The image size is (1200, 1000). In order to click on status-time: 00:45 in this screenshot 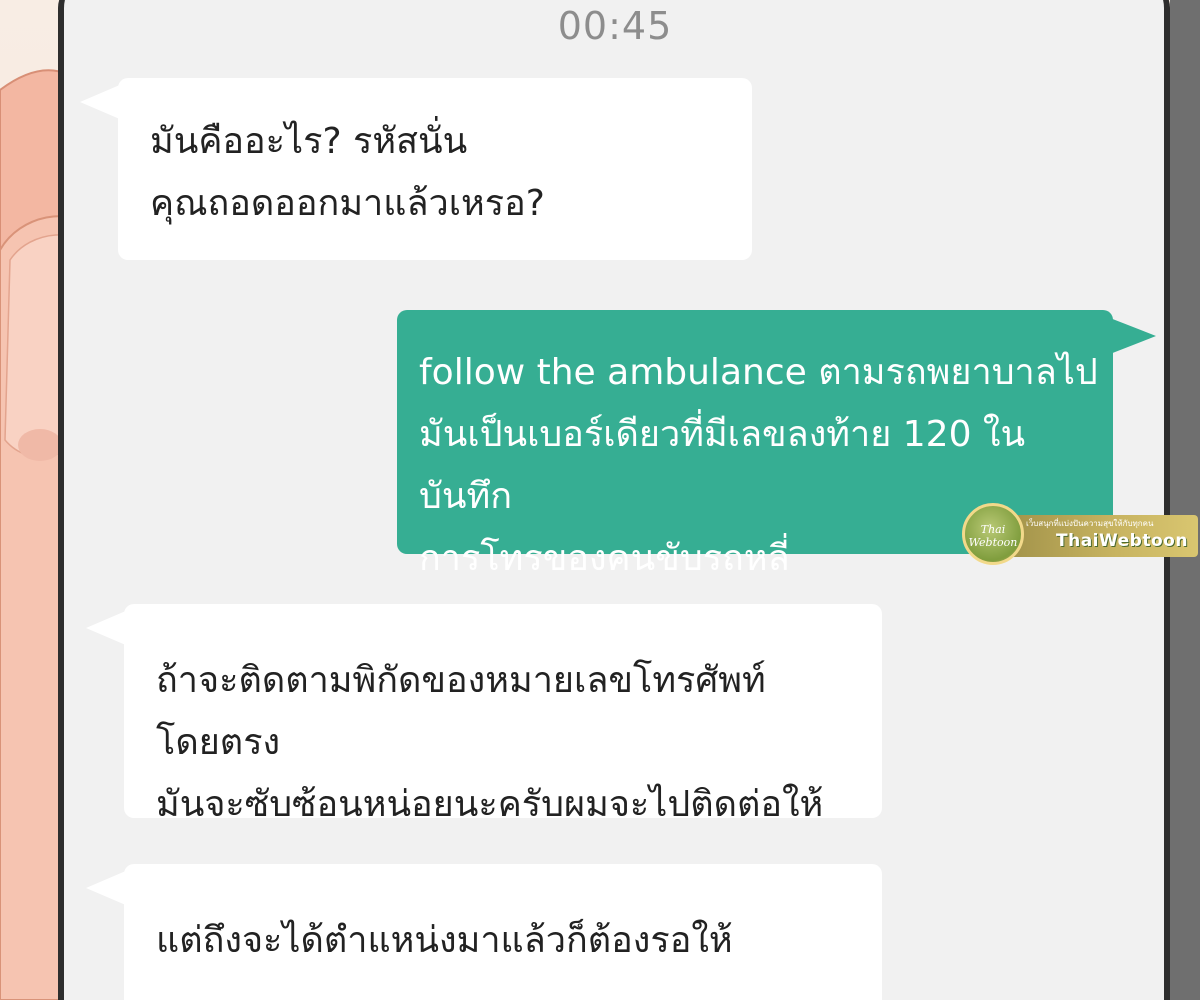, I will do `click(615, 26)`.